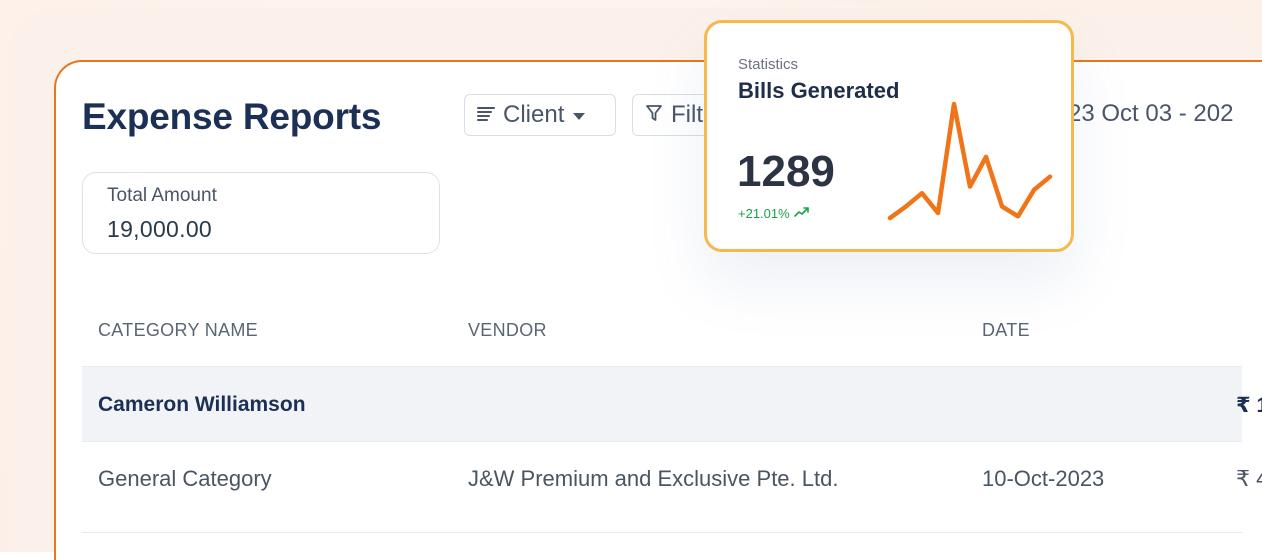  Describe the element at coordinates (160, 229) in the screenshot. I see `total-amount-value: 19,000.00` at that location.